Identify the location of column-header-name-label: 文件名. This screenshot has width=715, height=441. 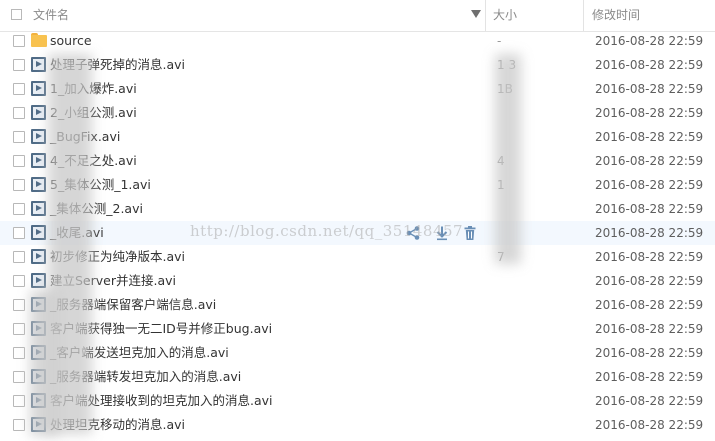
(51, 15).